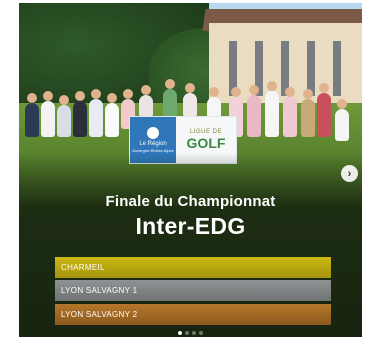 The width and height of the screenshot is (370, 338). I want to click on ranking-second: LYON SALVAGNY 1, so click(193, 290).